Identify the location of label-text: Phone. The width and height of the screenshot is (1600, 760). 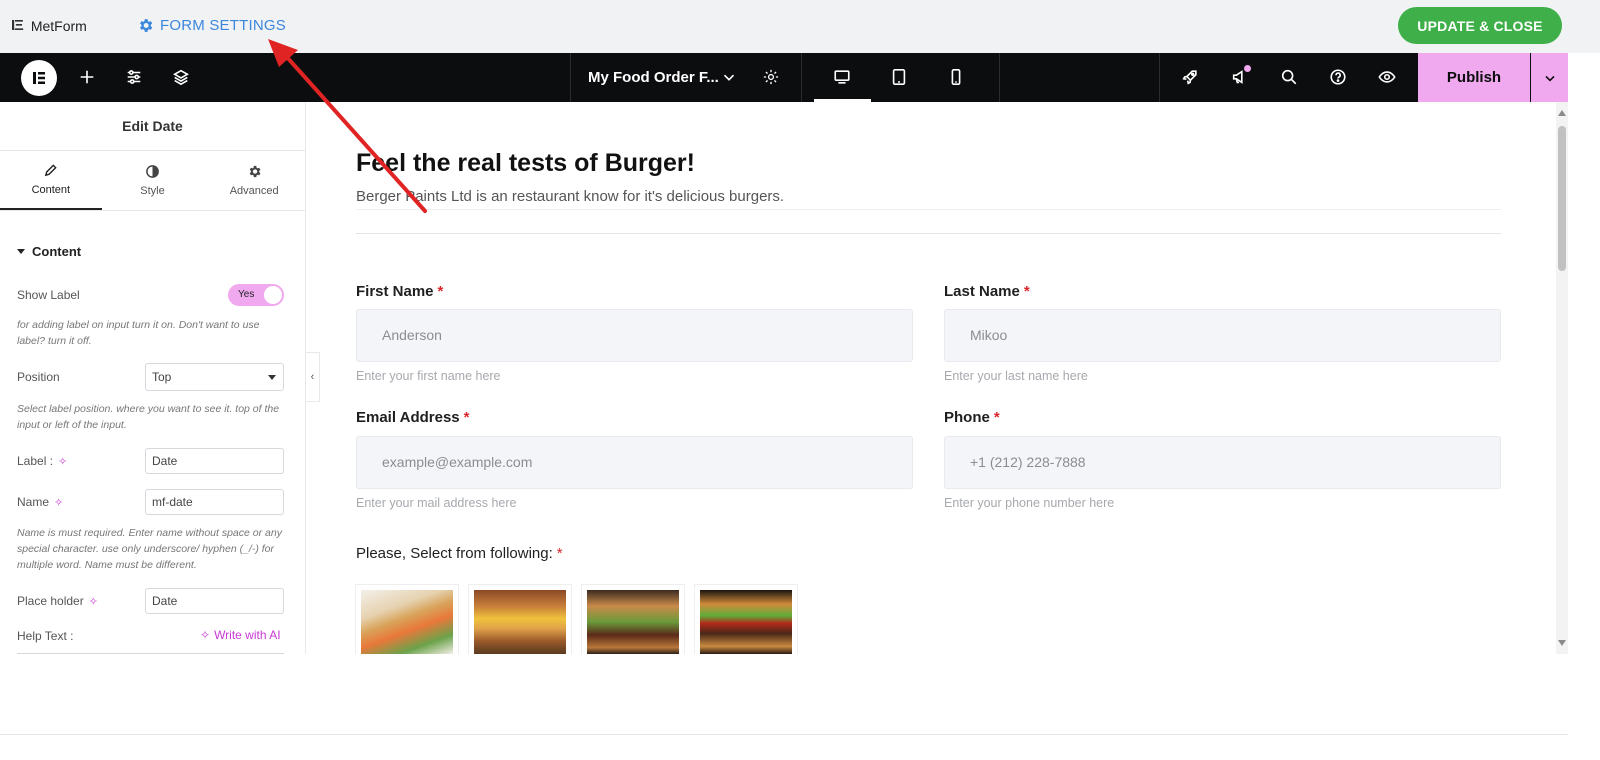
(967, 417).